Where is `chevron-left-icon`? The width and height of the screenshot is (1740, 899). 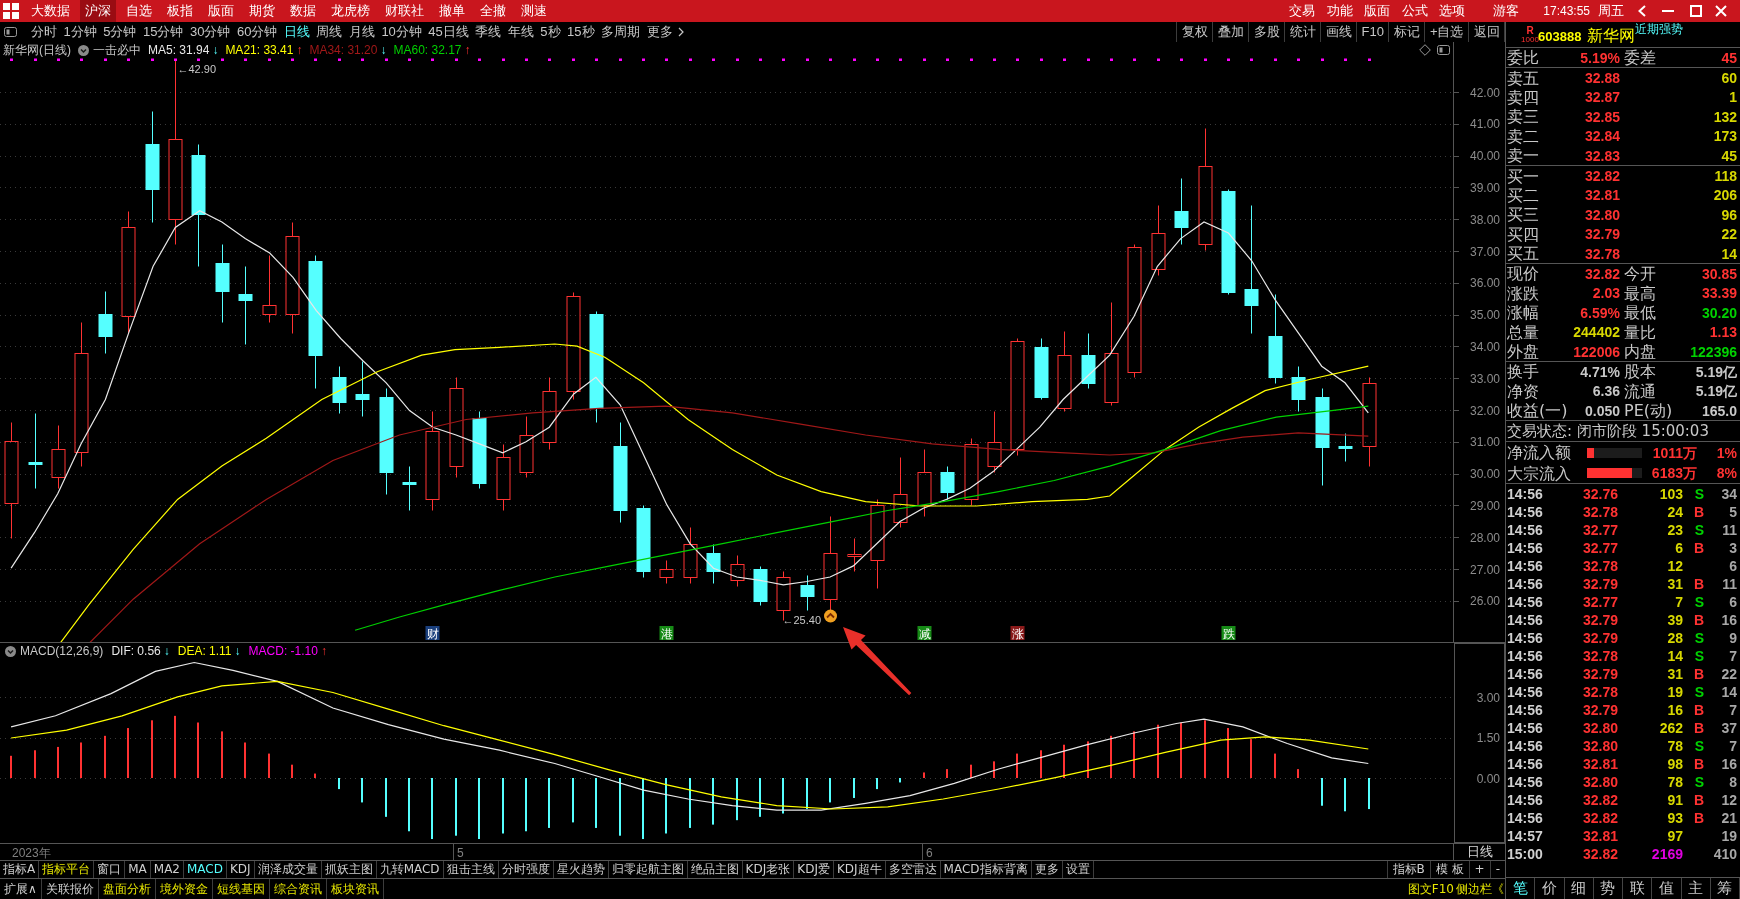 chevron-left-icon is located at coordinates (1642, 11).